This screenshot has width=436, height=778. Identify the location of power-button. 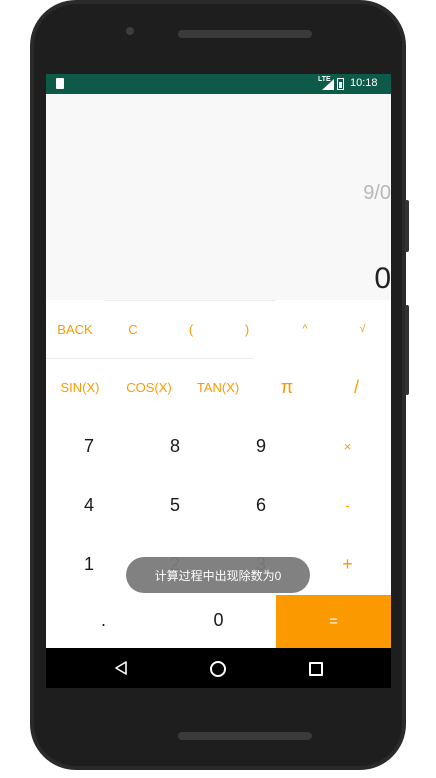
(407, 350).